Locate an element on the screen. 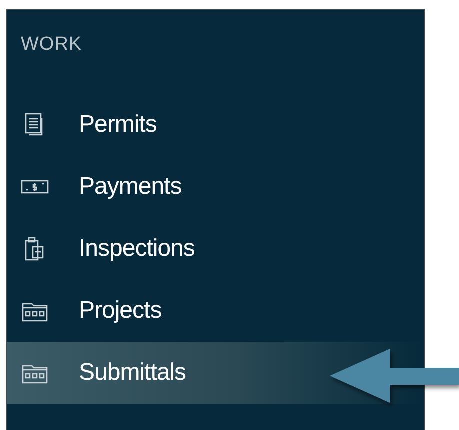  document-icon is located at coordinates (35, 125).